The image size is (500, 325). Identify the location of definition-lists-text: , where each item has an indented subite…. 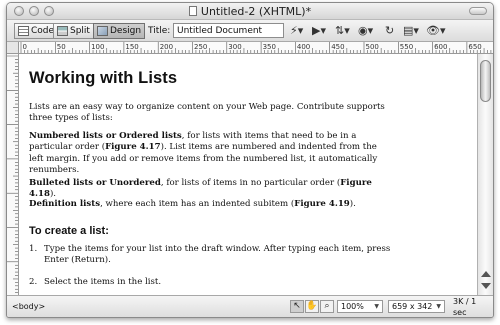
(197, 204).